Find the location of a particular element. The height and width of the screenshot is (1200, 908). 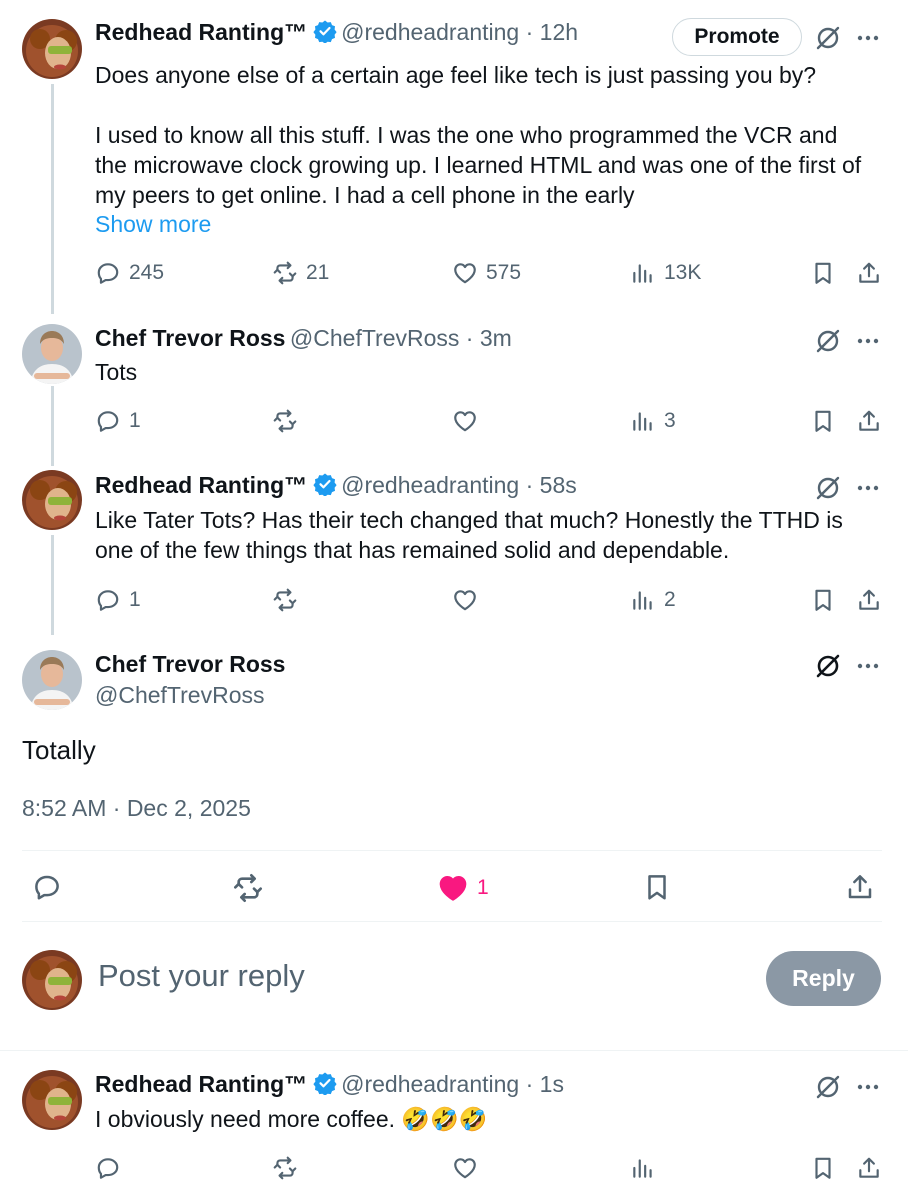

author-handle: @redheadranting · 58s is located at coordinates (459, 485).